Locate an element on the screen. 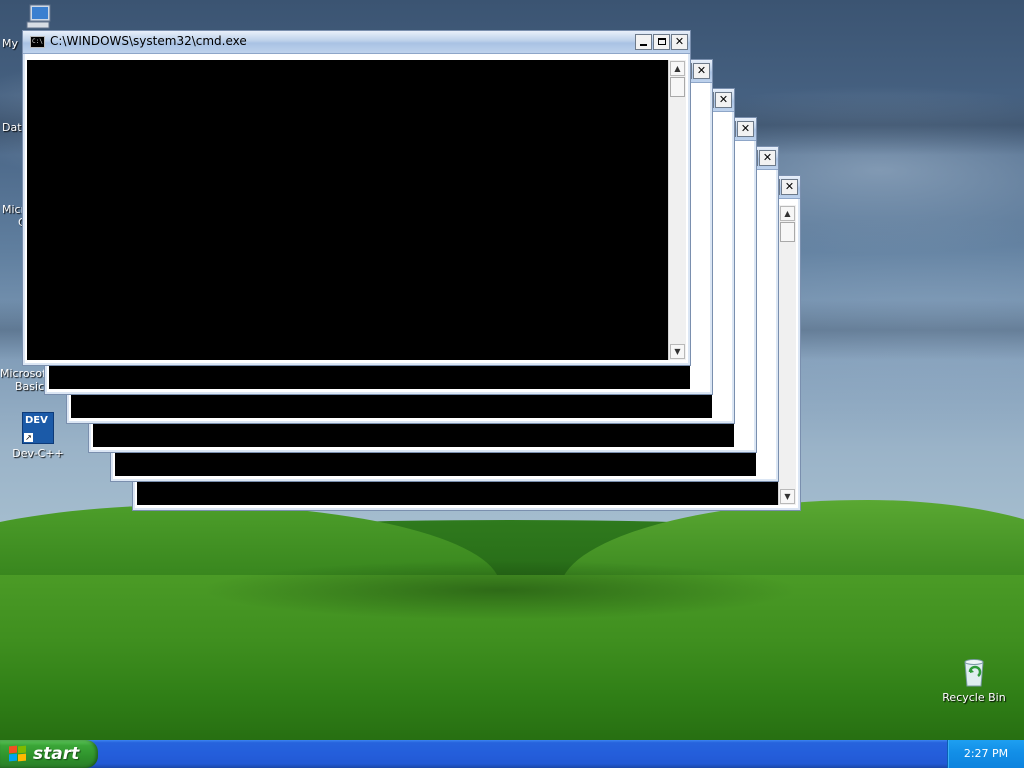  maximize-button is located at coordinates (661, 42).